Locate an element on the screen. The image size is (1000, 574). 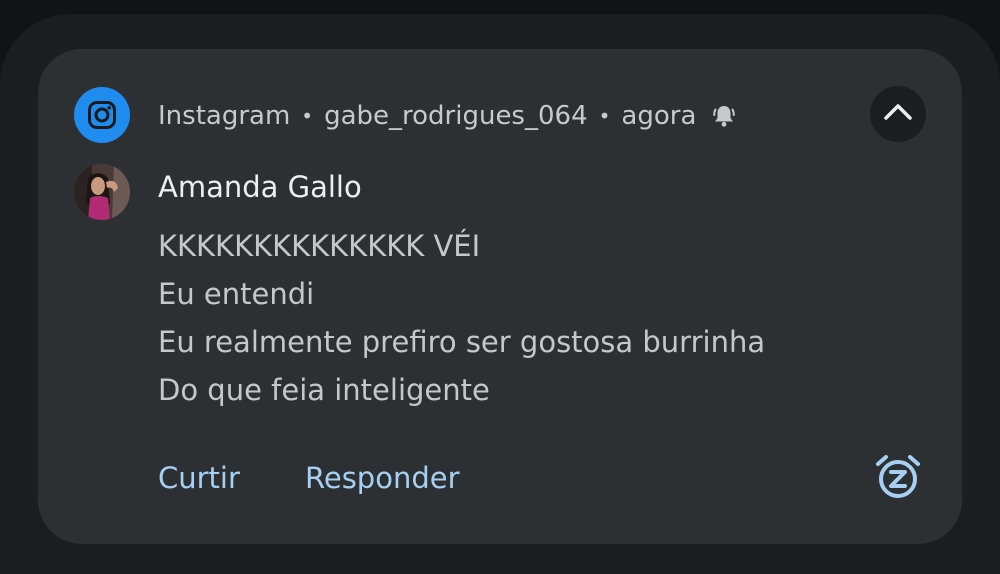
message-line: Eu entendi is located at coordinates (236, 294).